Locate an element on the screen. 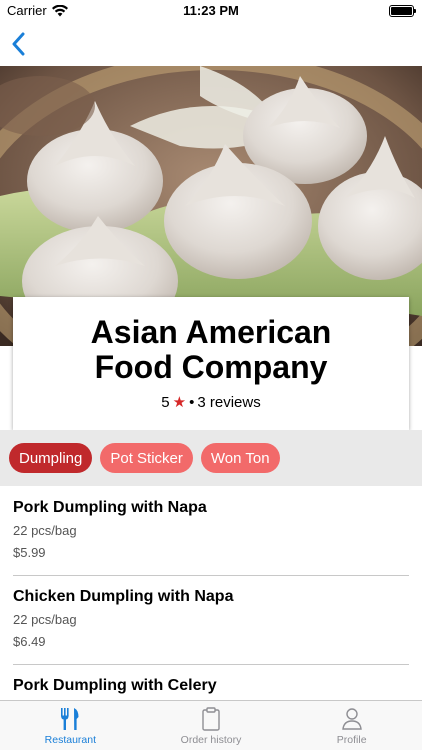 The width and height of the screenshot is (422, 750). tab-restaurant: Restaurant is located at coordinates (70, 725).